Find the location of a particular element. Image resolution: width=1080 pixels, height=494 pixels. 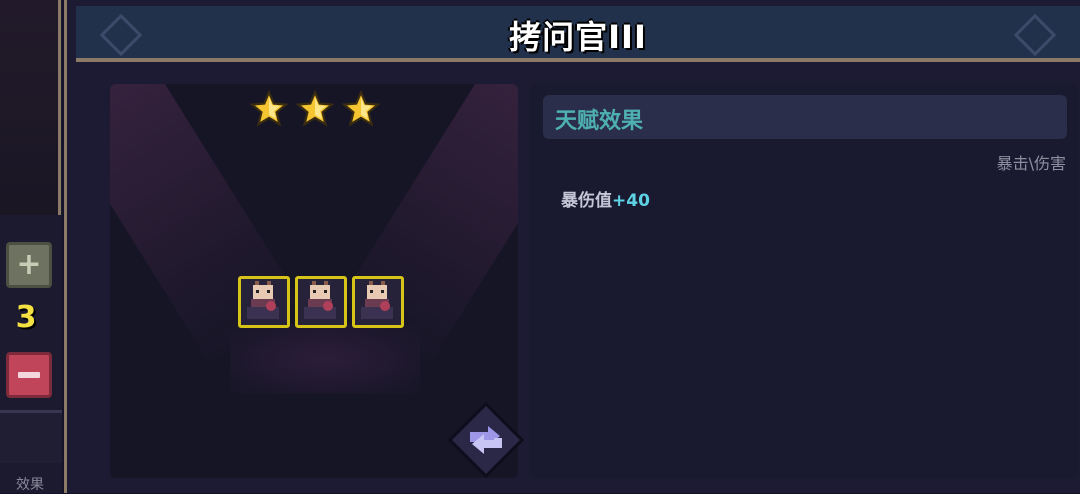

side-strip-top is located at coordinates (30, 107).